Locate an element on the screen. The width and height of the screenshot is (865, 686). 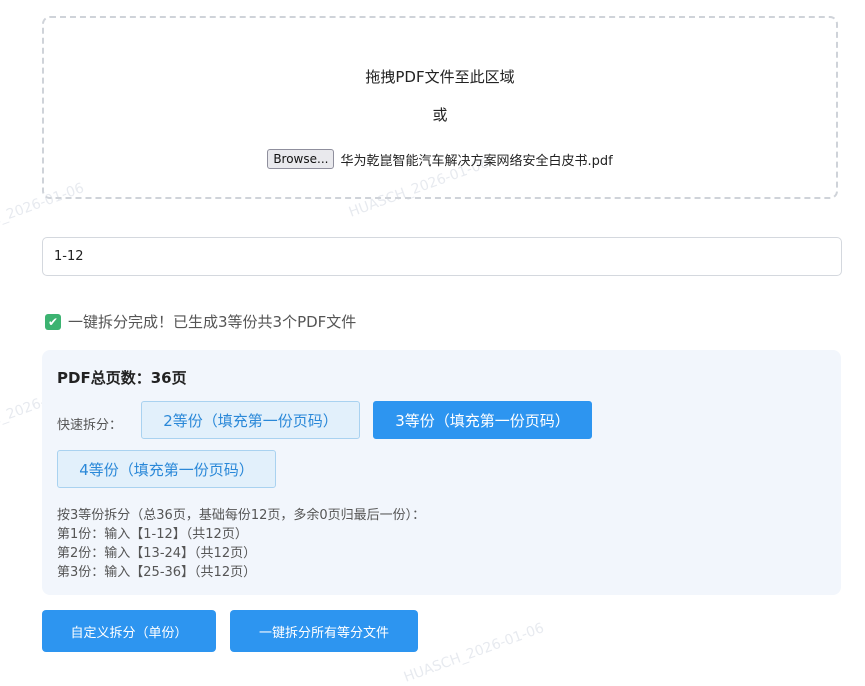
custom-split-button: 自定义拆分（单份） is located at coordinates (129, 631).